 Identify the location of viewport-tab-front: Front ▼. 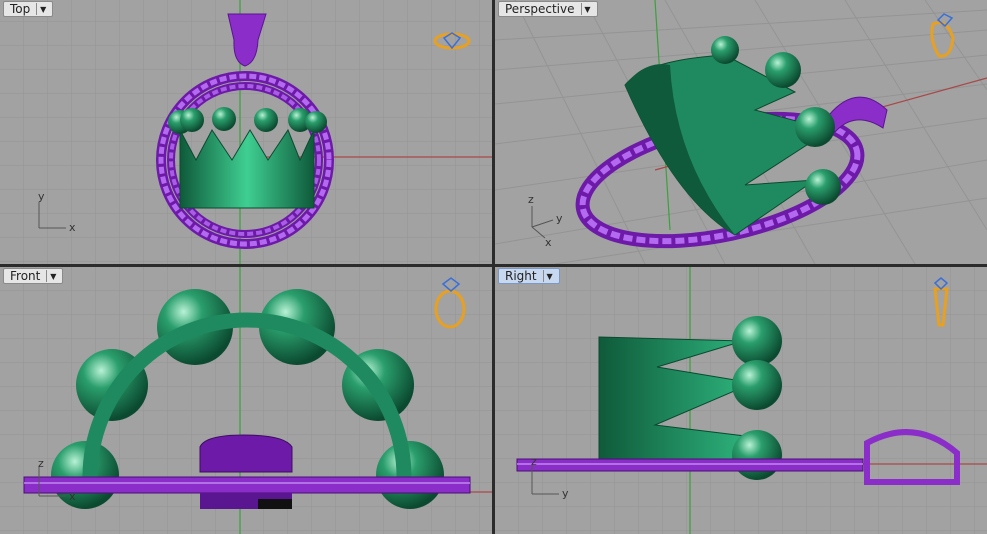
(33, 276).